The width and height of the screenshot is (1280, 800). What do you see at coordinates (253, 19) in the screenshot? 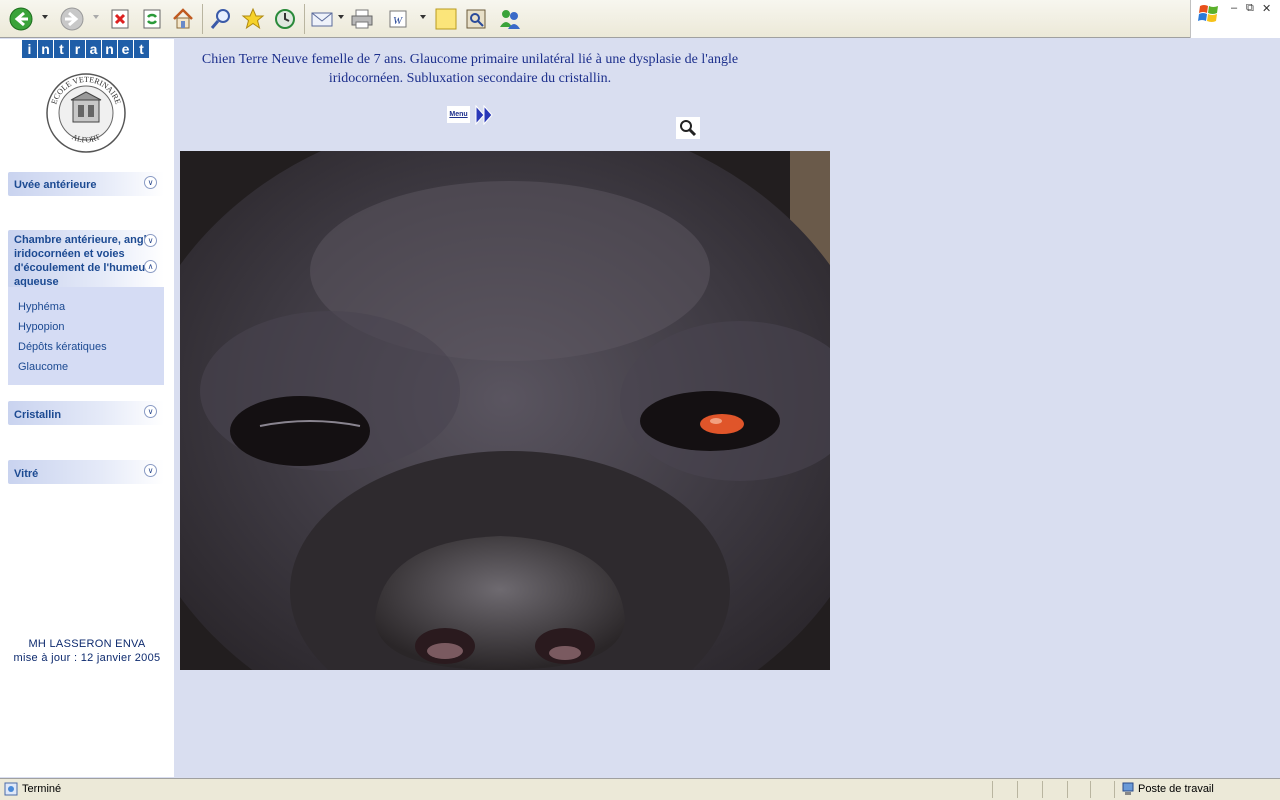
I see `favorites-icon` at bounding box center [253, 19].